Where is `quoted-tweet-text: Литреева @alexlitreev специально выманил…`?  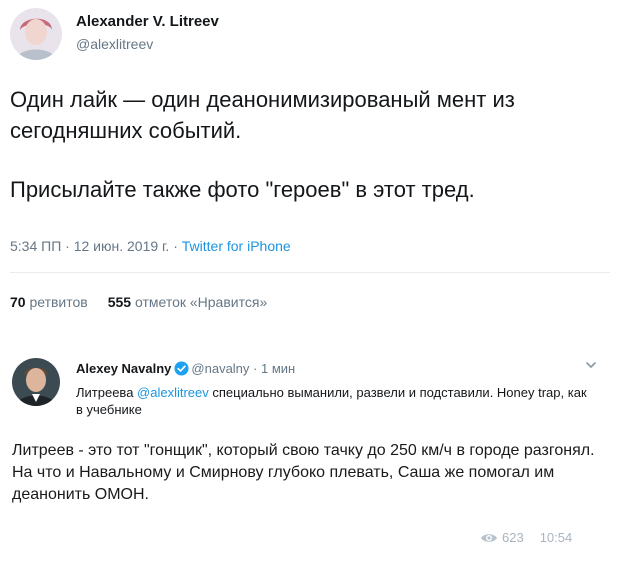
quoted-tweet-text: Литреева @alexlitreev специально выманил… is located at coordinates (336, 401).